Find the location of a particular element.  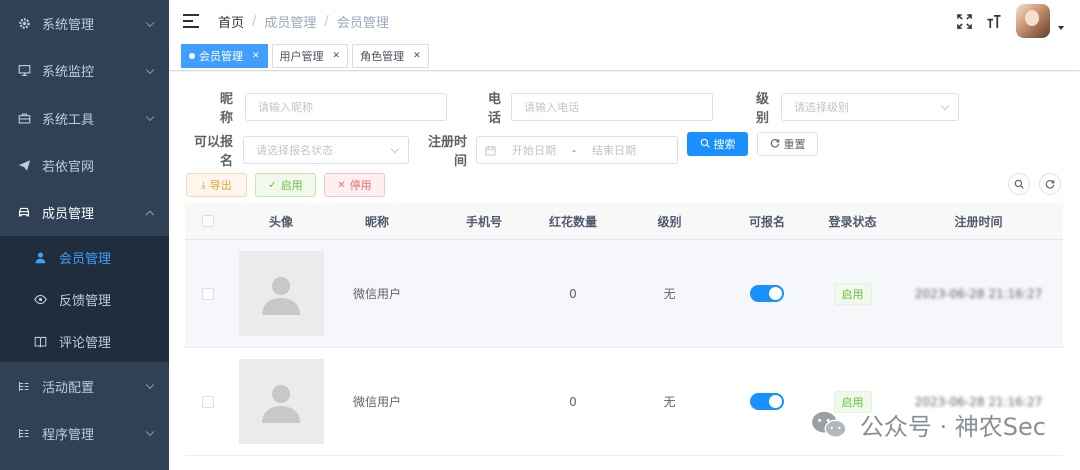

tag-role-management: 角色管理 ✕ is located at coordinates (390, 56).